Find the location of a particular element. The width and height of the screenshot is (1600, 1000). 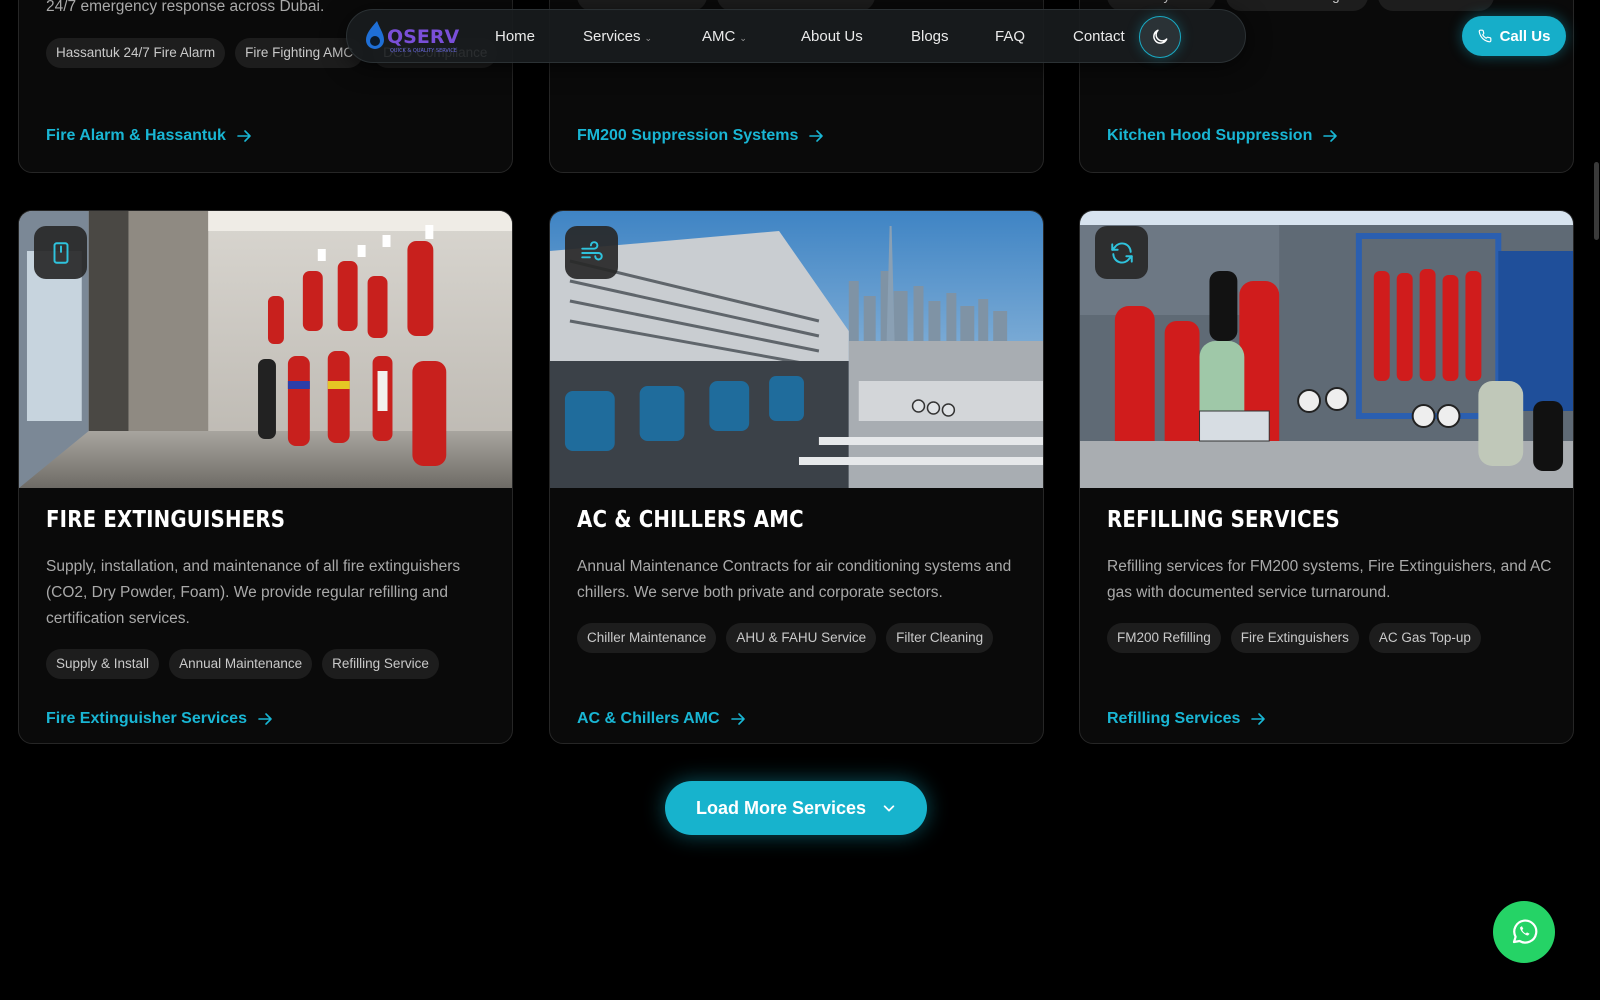

nav-about-us: About Us is located at coordinates (832, 37).